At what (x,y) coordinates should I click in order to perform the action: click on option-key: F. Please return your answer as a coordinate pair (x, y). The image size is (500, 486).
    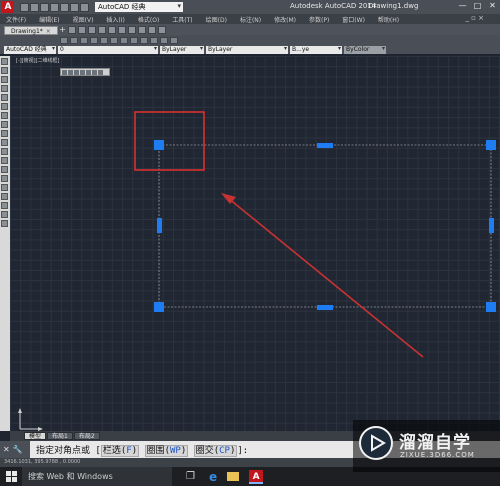
    Looking at the image, I should click on (129, 451).